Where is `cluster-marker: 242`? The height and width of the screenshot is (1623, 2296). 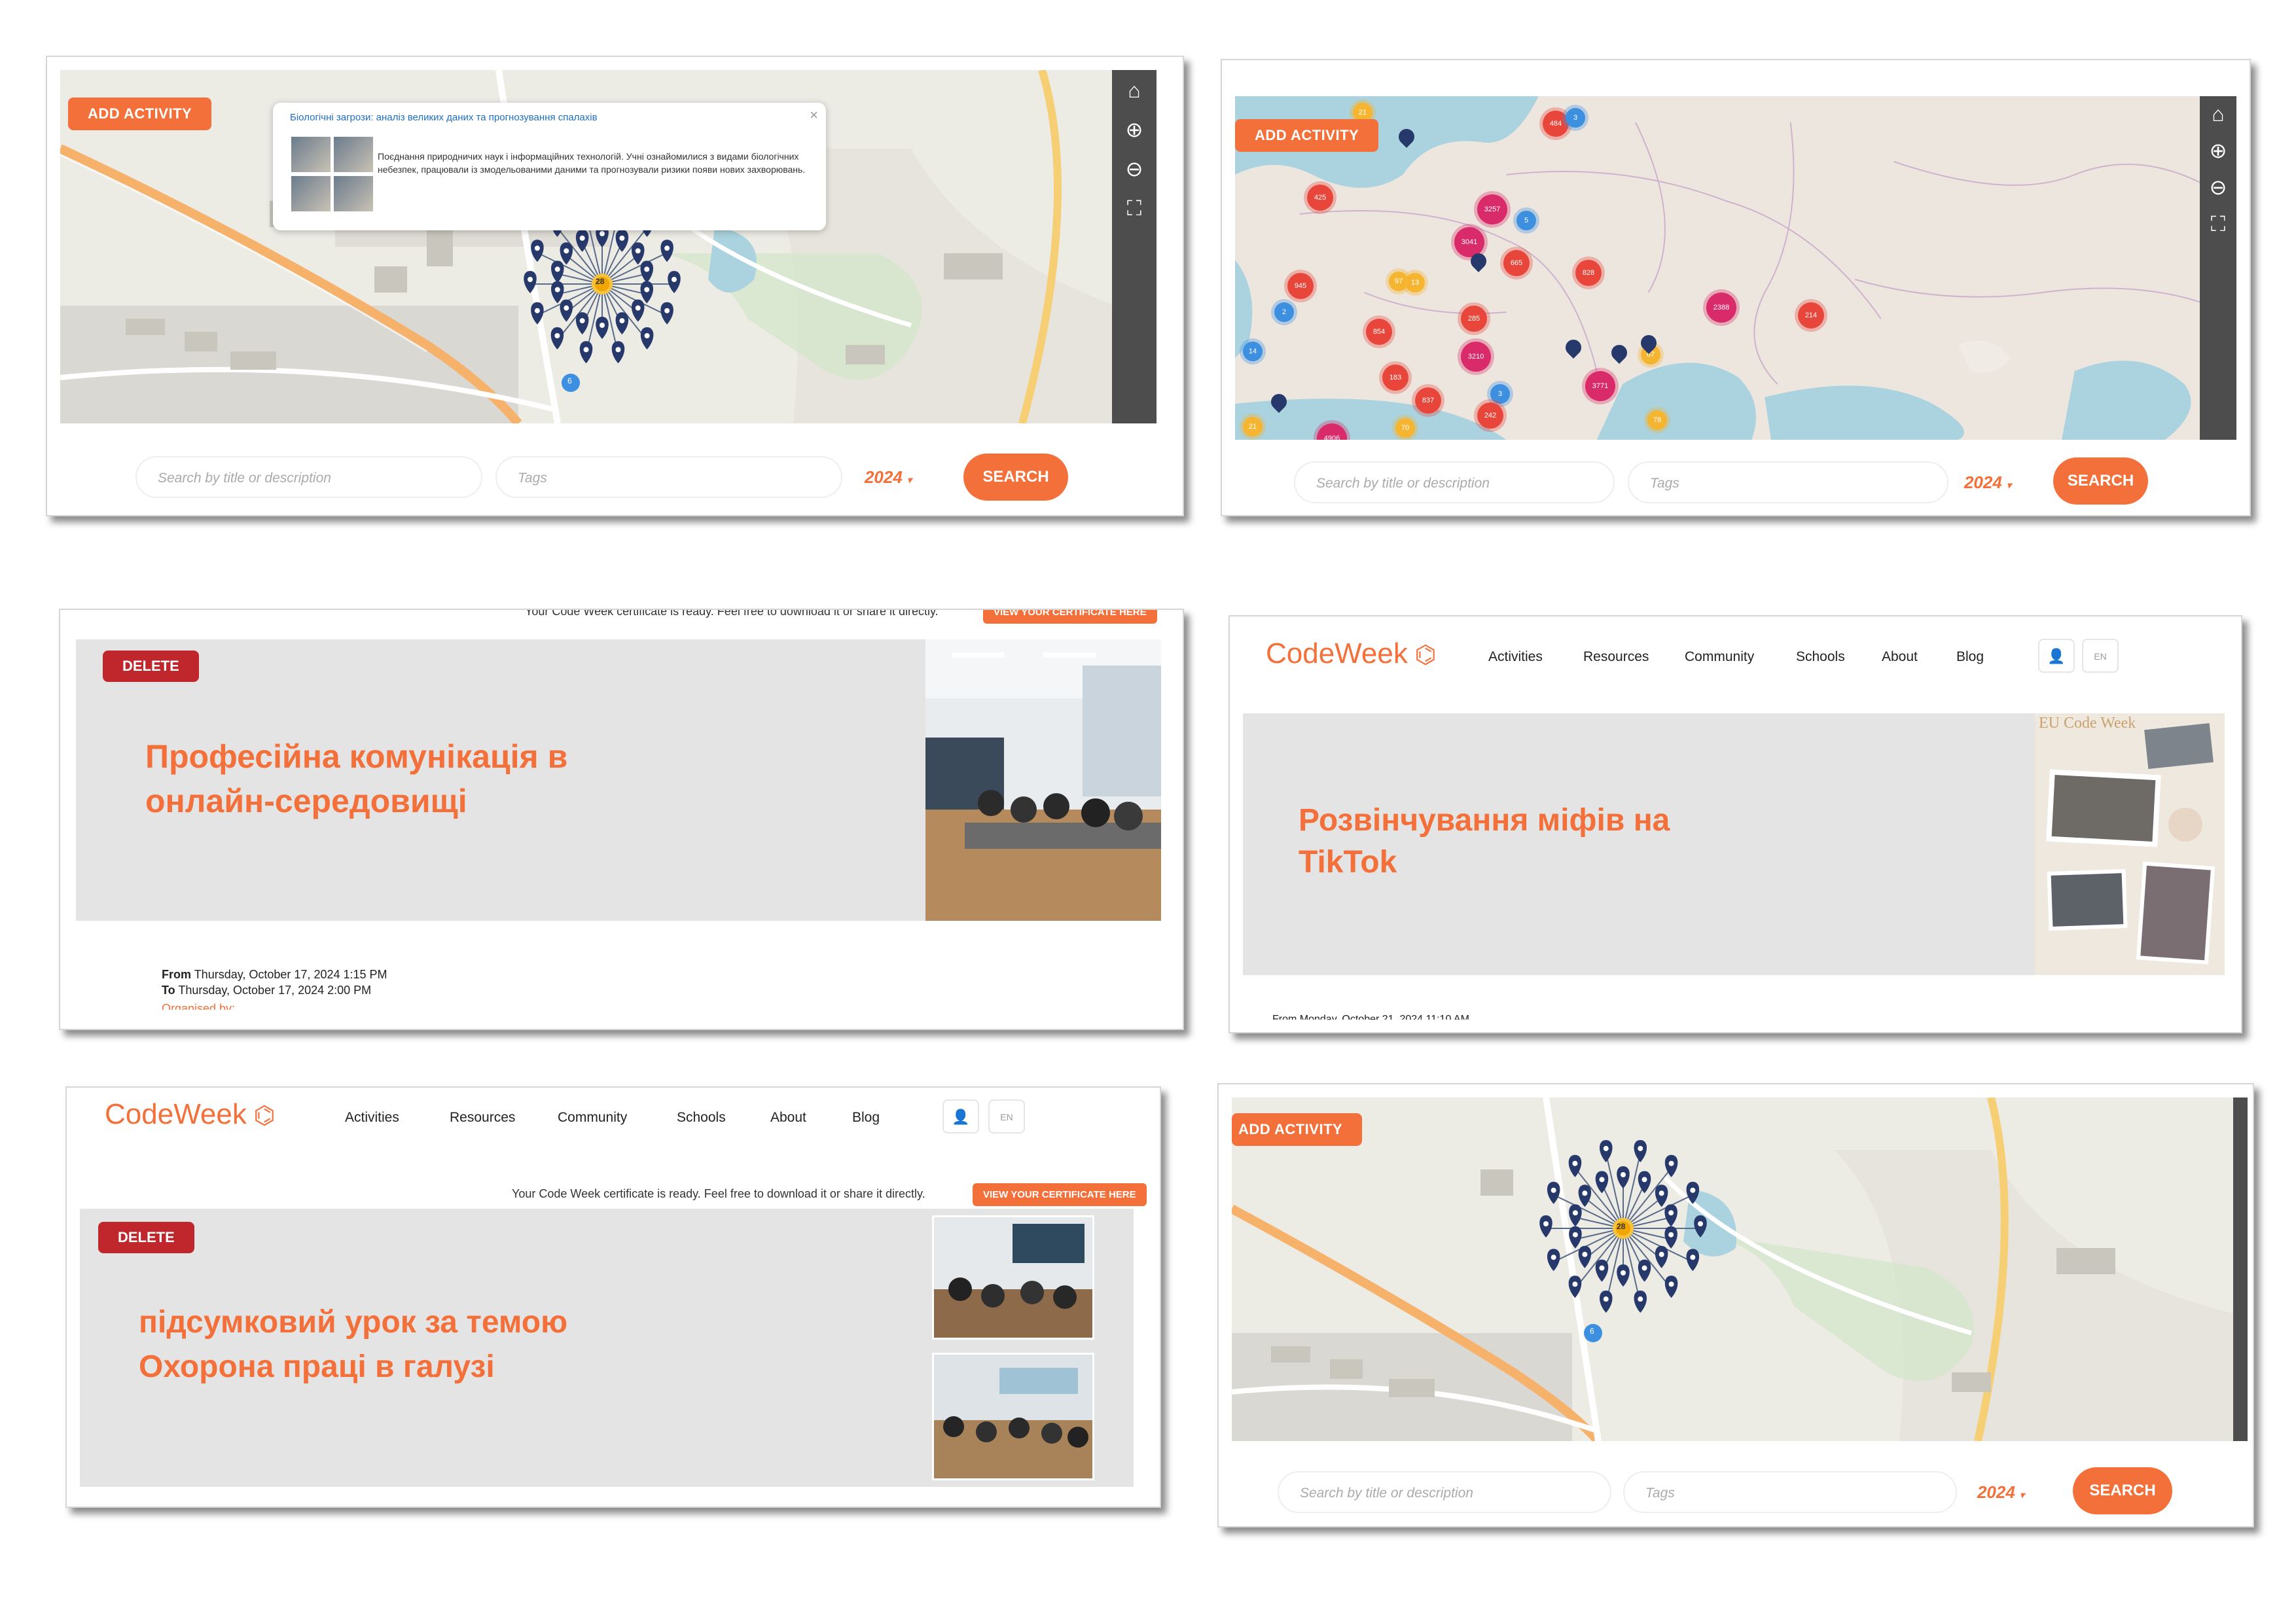 cluster-marker: 242 is located at coordinates (1490, 415).